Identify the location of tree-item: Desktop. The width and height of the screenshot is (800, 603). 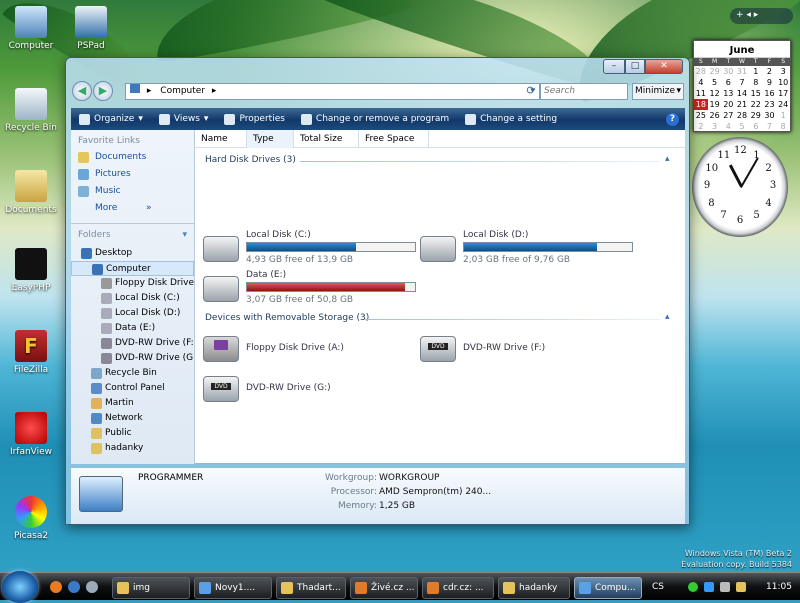
(132, 253).